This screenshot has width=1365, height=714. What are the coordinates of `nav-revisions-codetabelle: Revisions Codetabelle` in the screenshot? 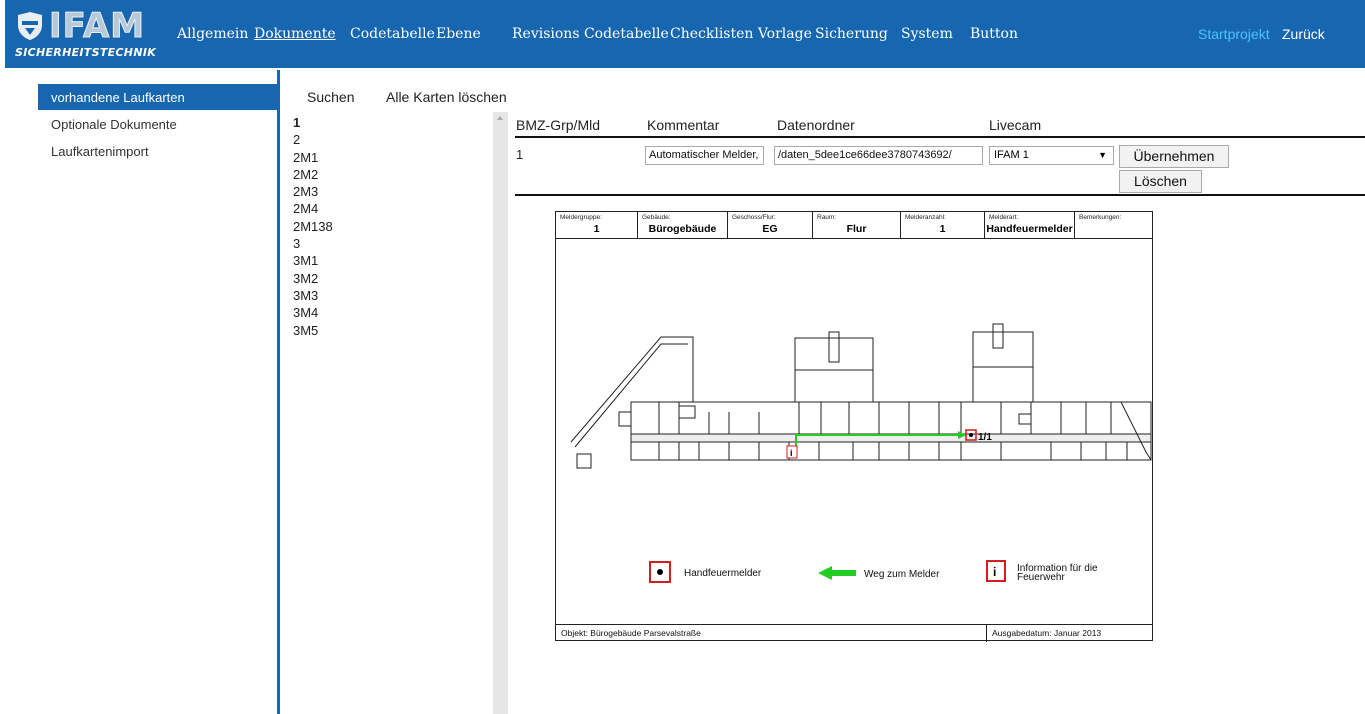 It's located at (590, 34).